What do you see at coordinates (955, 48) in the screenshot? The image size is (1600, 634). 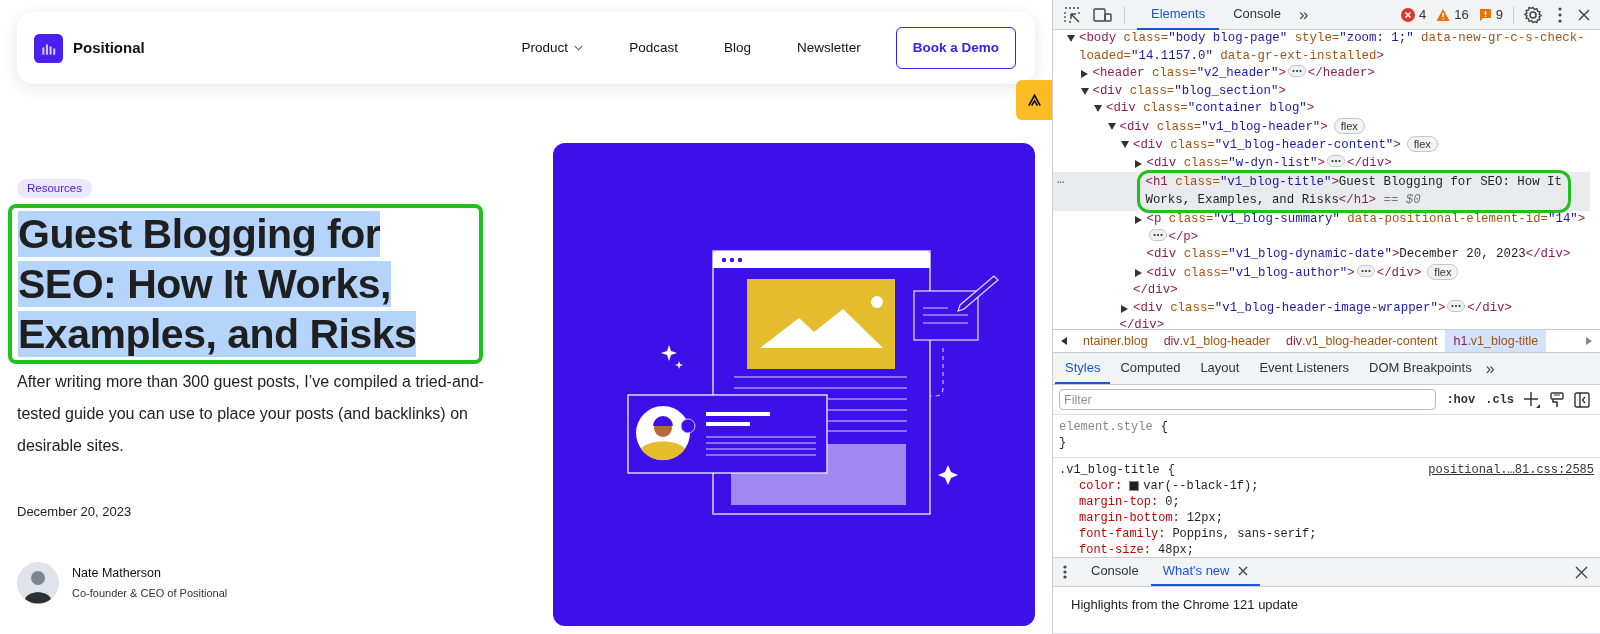 I see `book-demo-button: Book a Demo` at bounding box center [955, 48].